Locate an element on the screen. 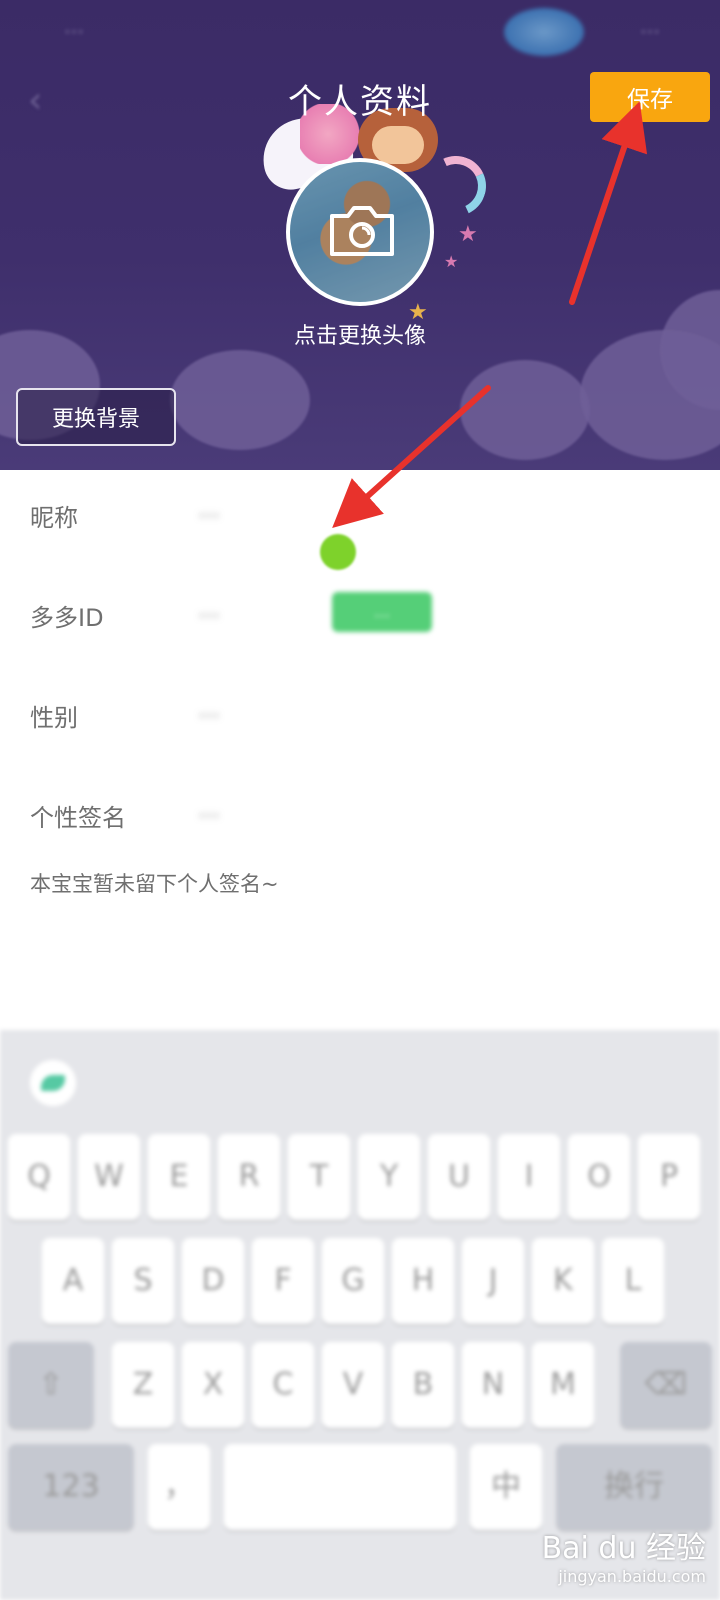 Image resolution: width=720 pixels, height=1600 pixels. text-cursor-handle is located at coordinates (338, 552).